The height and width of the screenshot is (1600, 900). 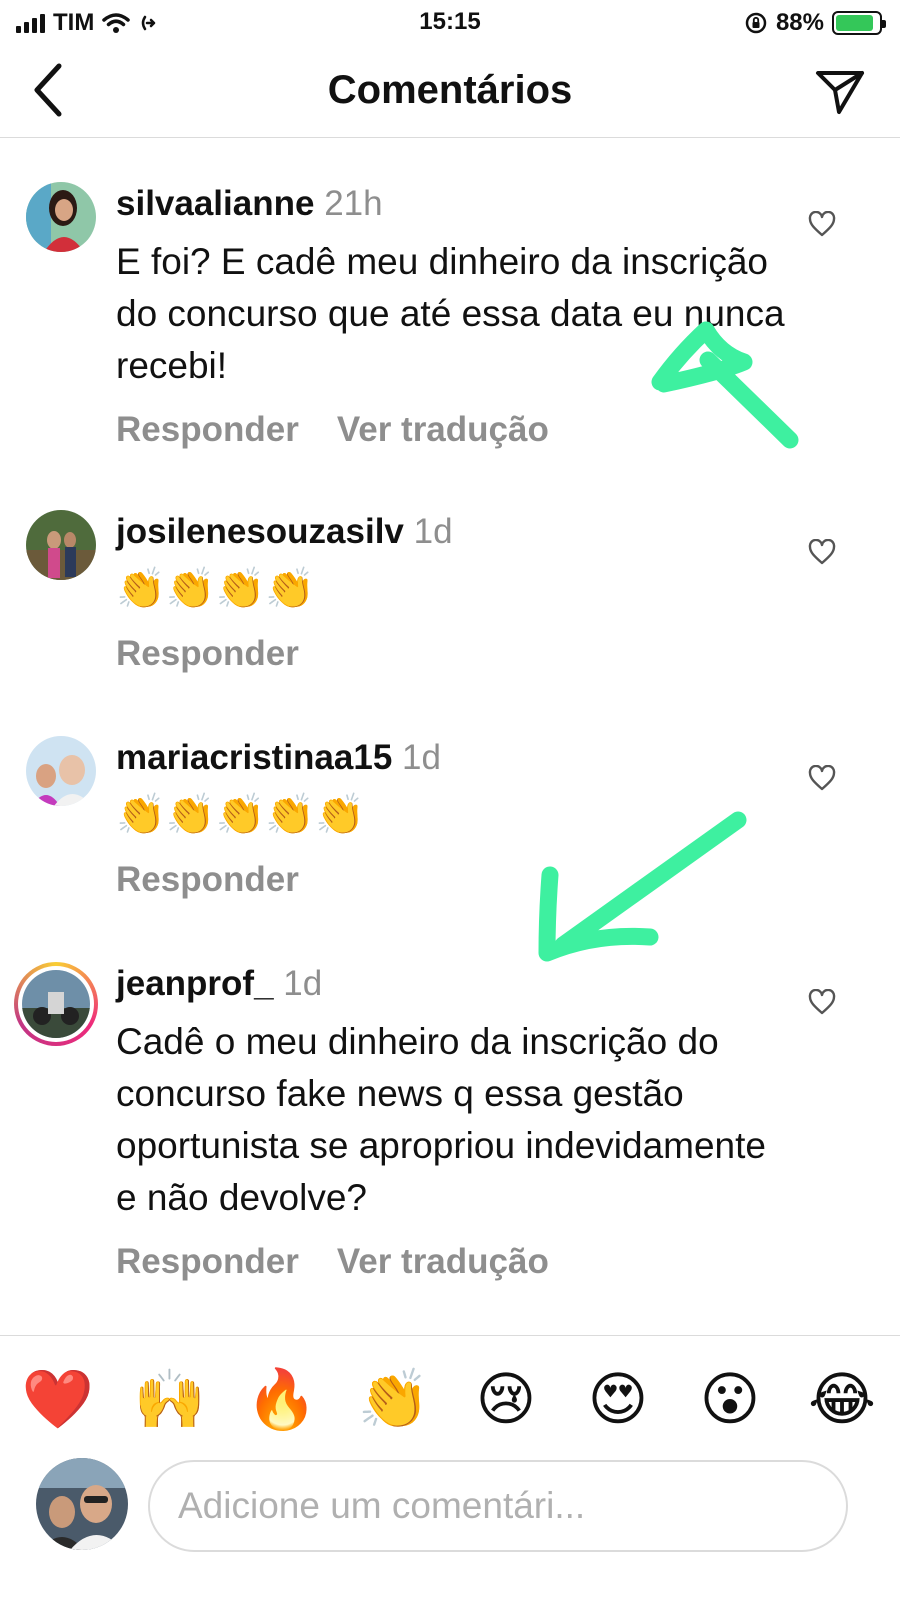 I want to click on annotation-arrow-upper, so click(x=725, y=385).